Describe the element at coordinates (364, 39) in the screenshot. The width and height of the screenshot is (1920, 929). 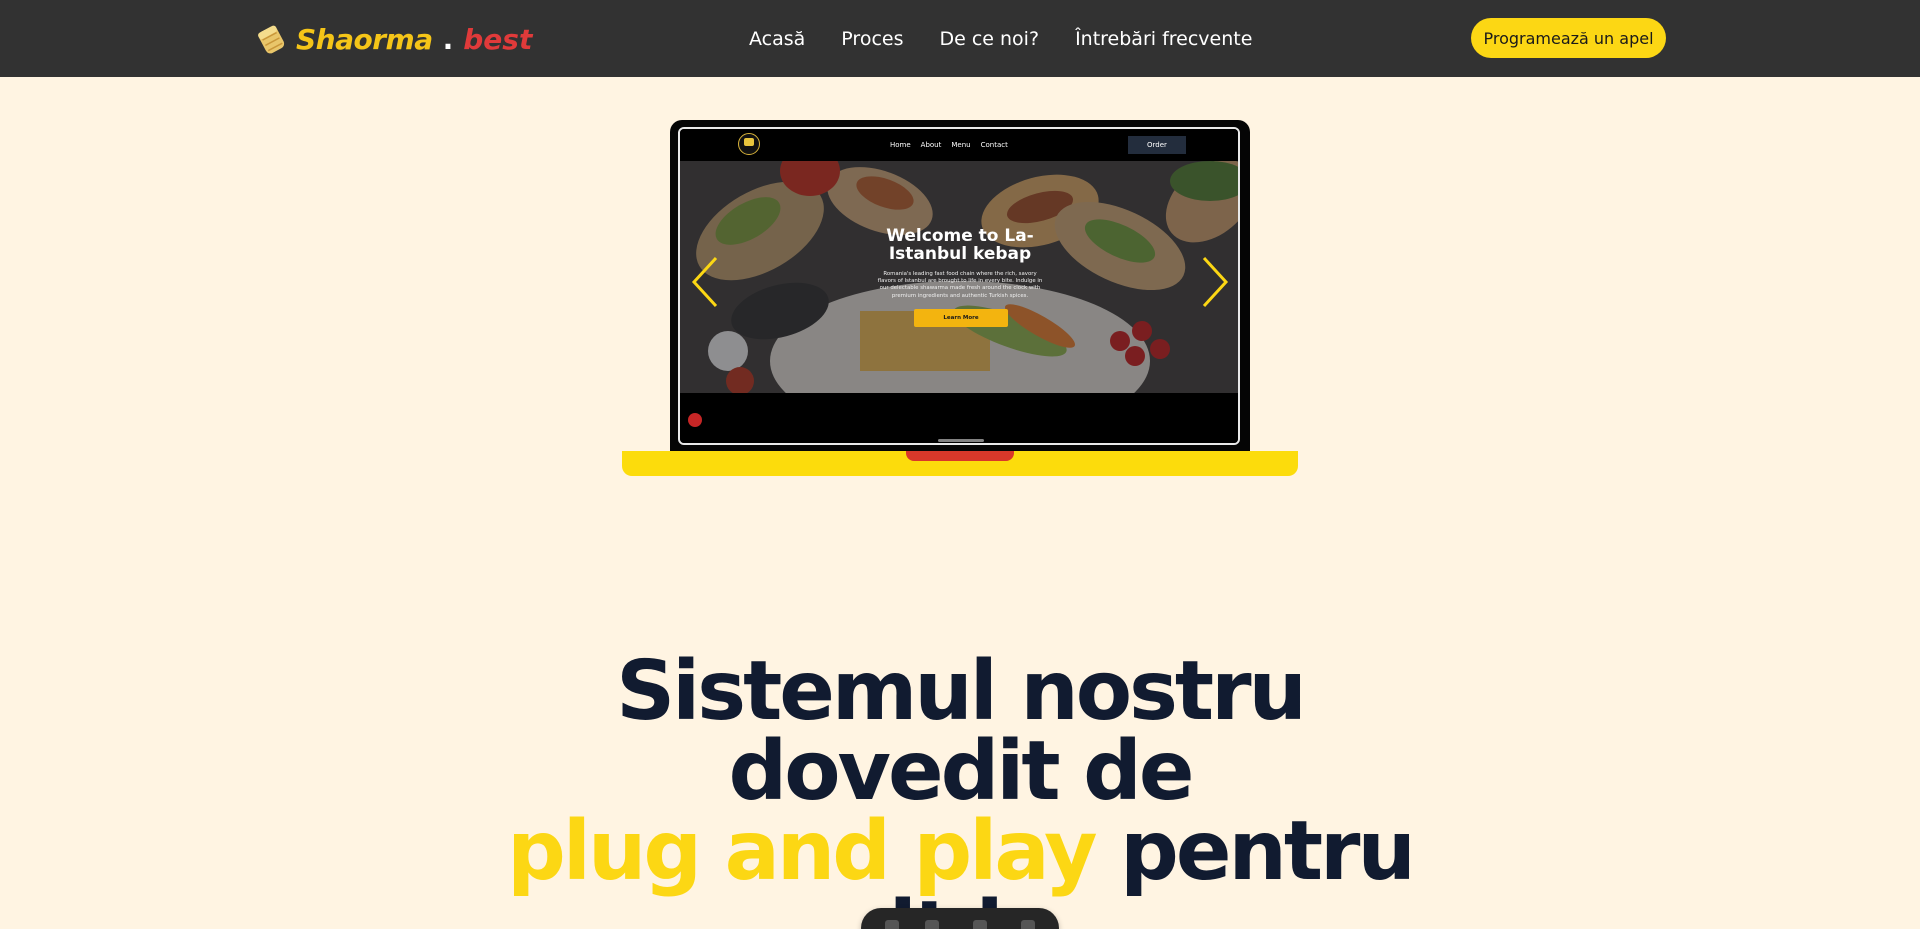
I see `brand-name: Shaorma` at that location.